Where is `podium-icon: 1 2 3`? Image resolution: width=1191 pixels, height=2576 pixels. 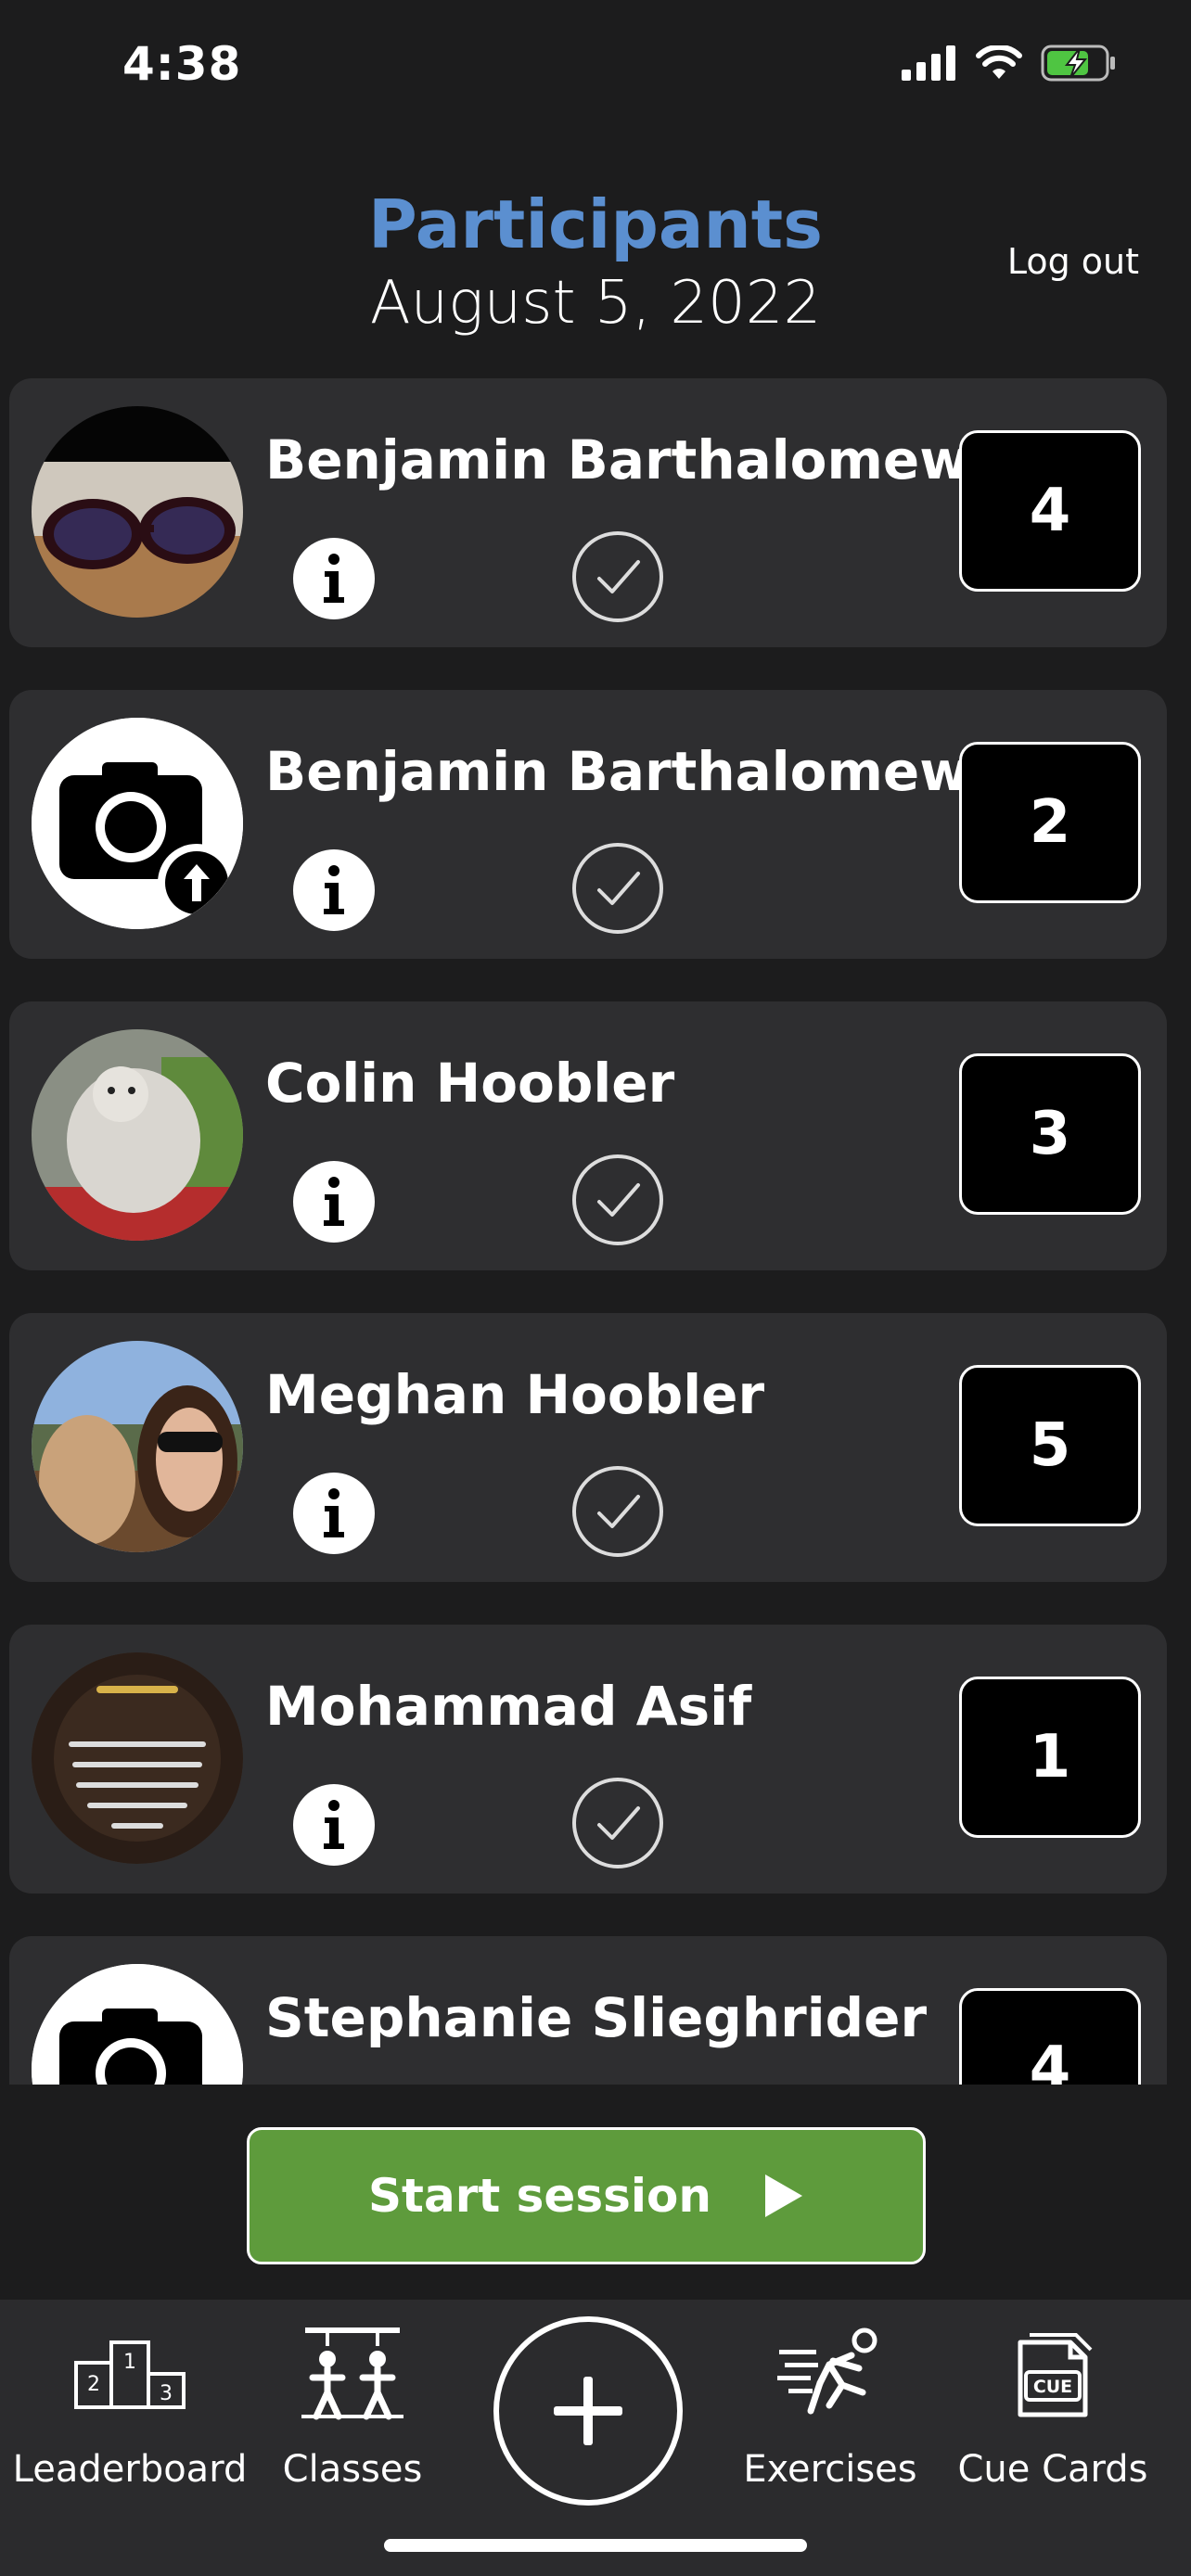 podium-icon: 1 2 3 is located at coordinates (130, 2374).